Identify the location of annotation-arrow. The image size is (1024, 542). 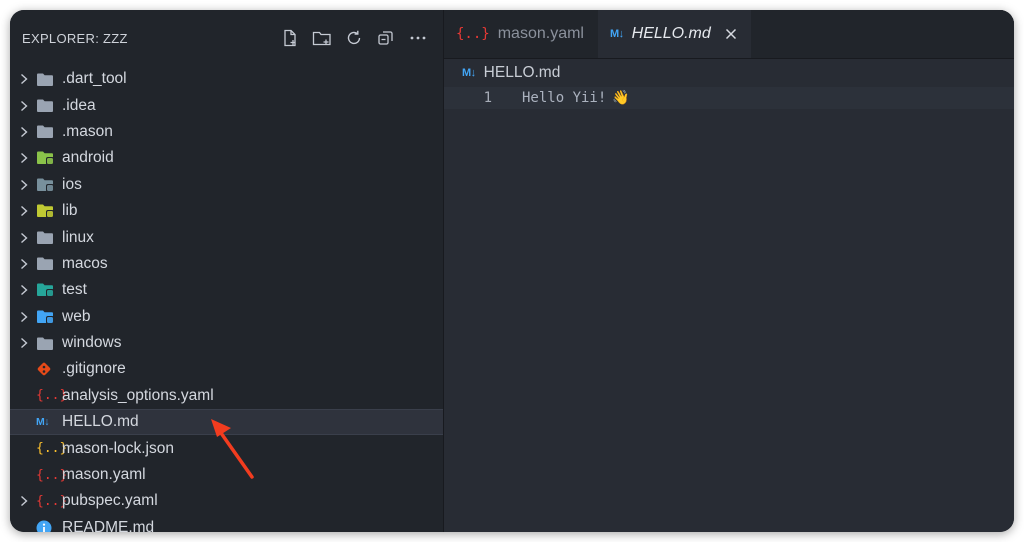
(232, 449).